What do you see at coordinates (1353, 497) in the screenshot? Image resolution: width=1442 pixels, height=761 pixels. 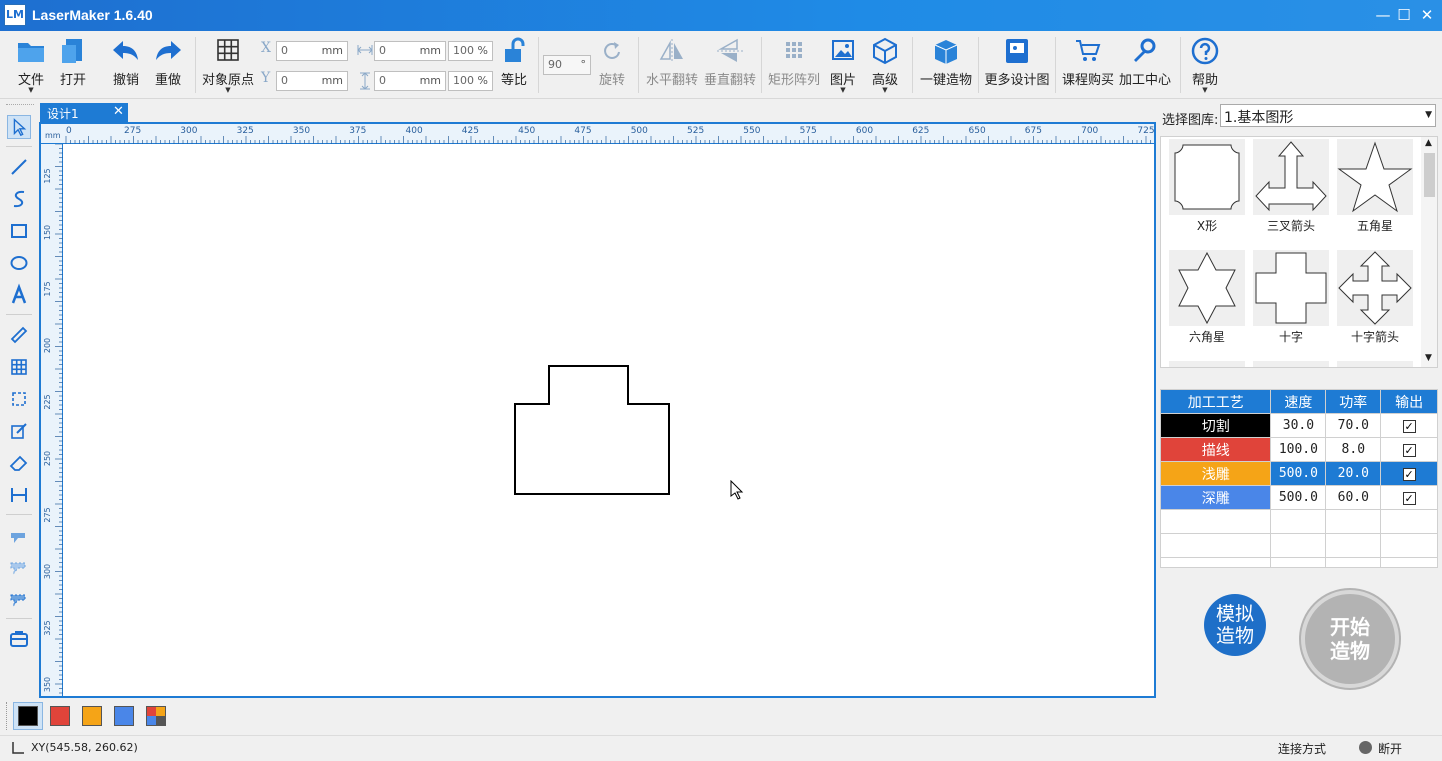 I see `process-power: 60.0` at bounding box center [1353, 497].